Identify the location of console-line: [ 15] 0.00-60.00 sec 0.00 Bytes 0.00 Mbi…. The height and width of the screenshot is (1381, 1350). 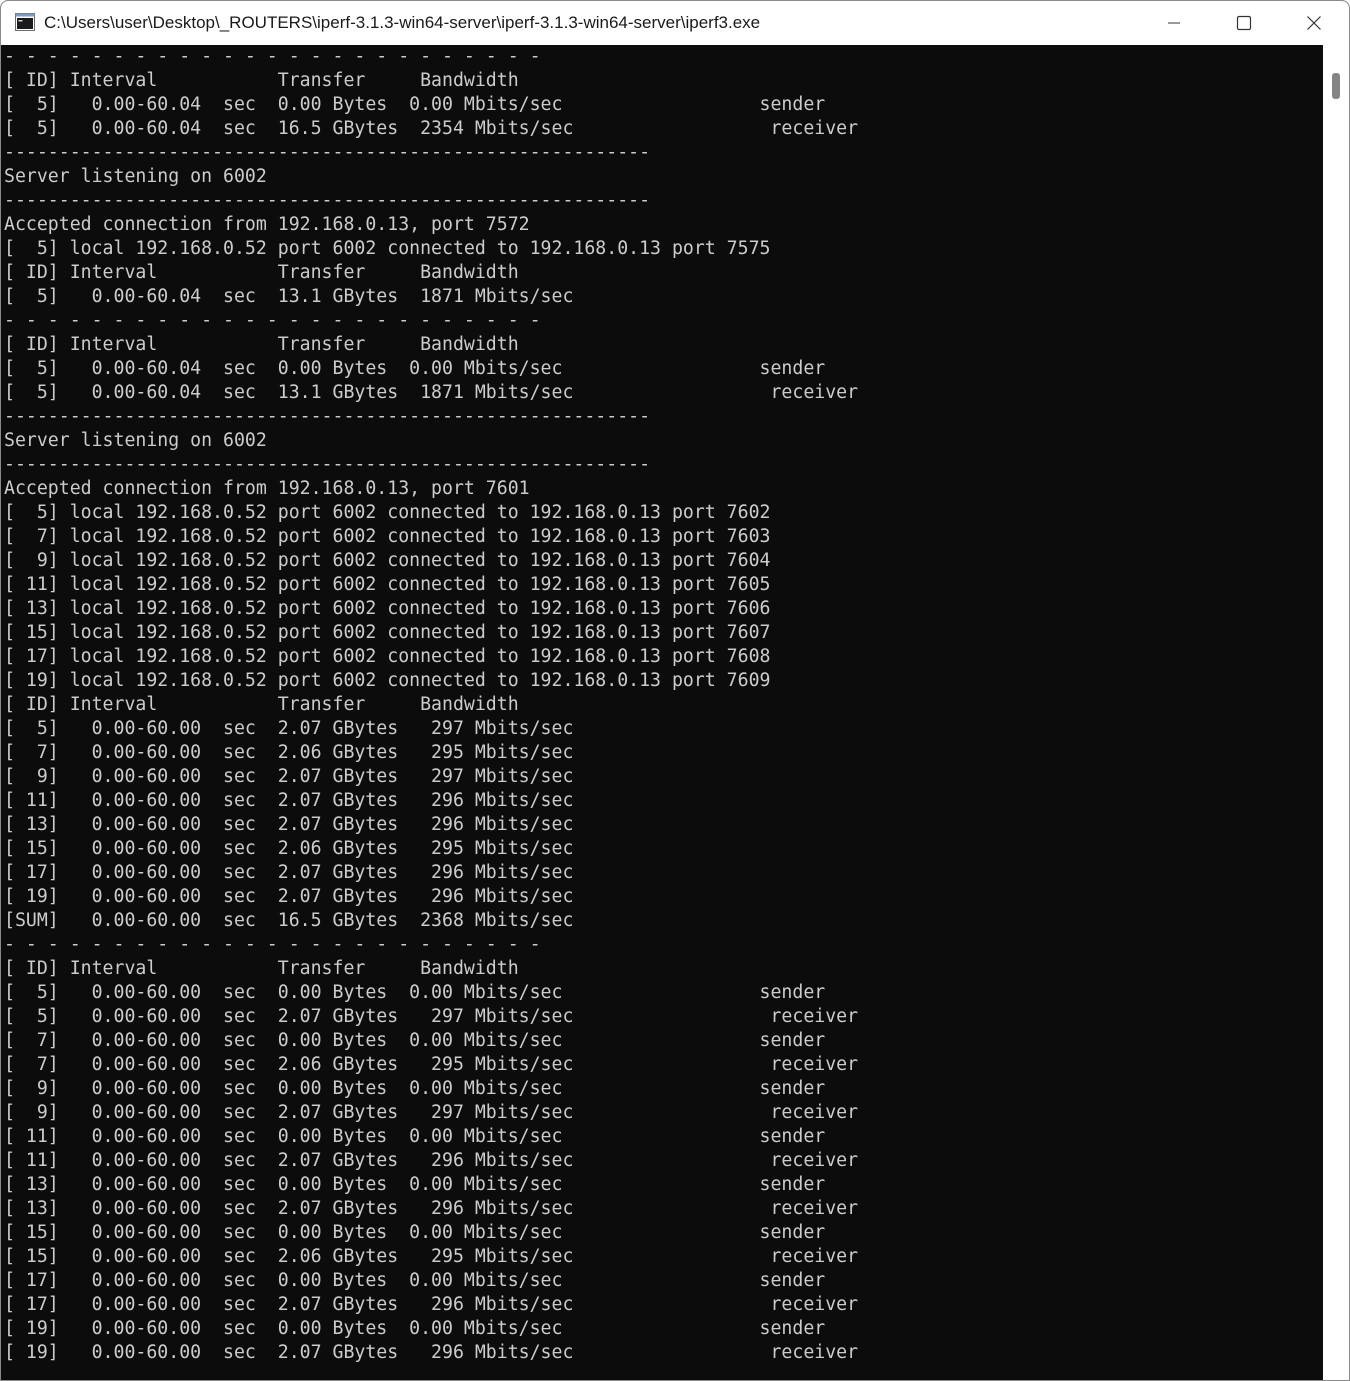
(415, 1232).